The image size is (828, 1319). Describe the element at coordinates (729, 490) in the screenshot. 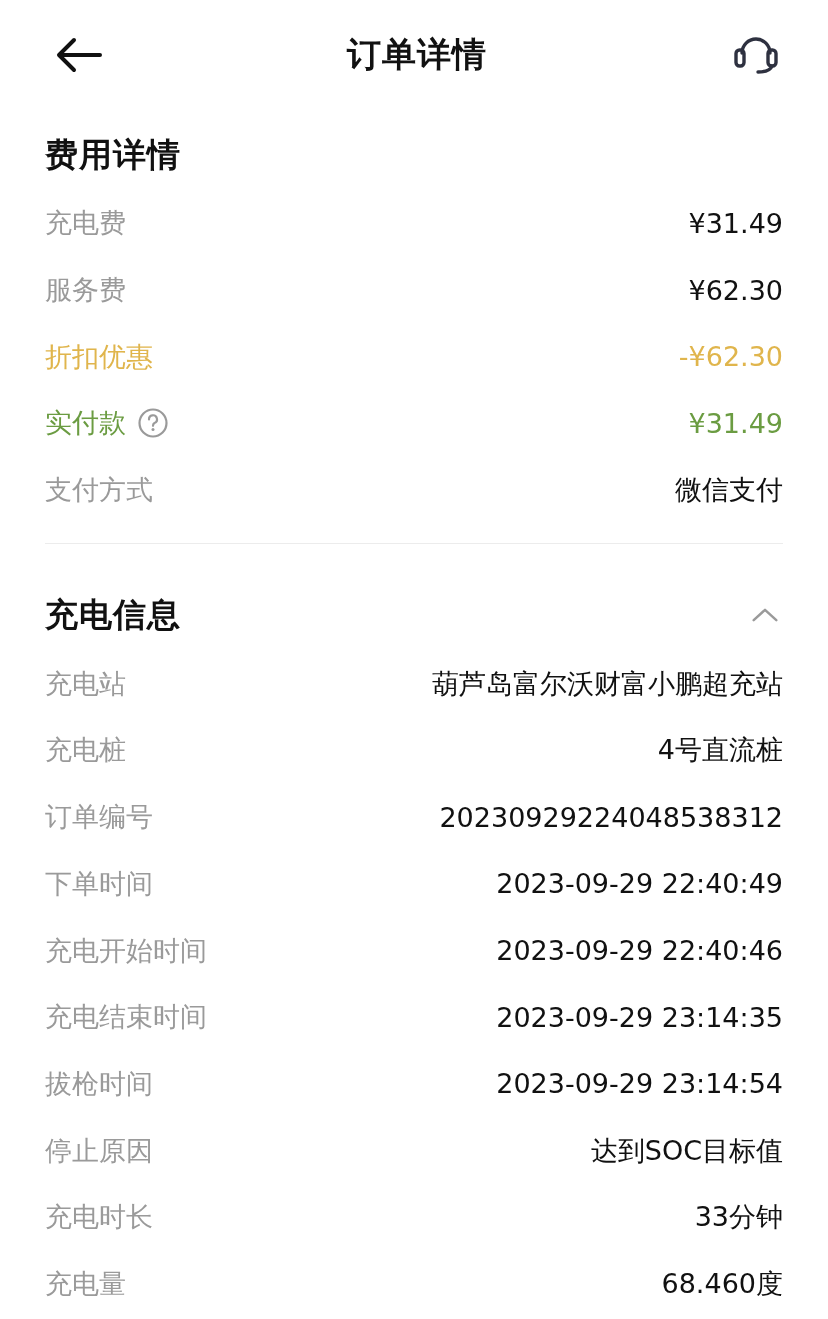

I see `row-value: 微信支付` at that location.